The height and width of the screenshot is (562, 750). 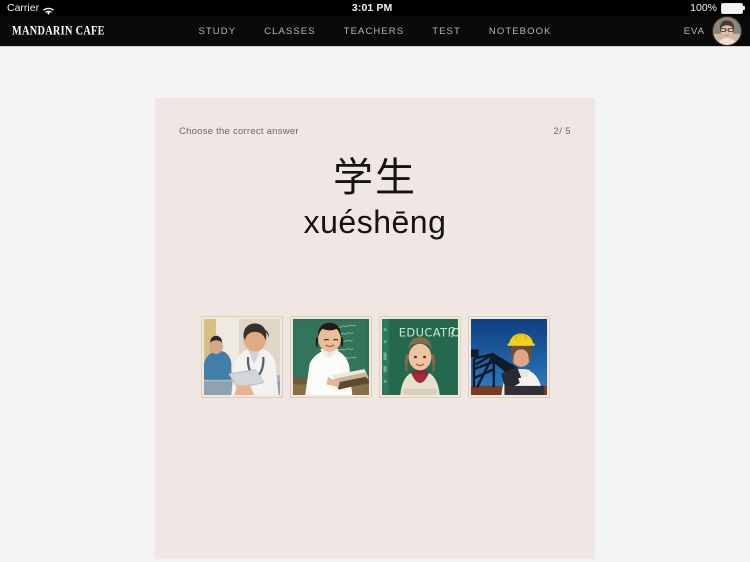 I want to click on quiz-card-header: Choose the correct answer 2/ 5, so click(x=375, y=131).